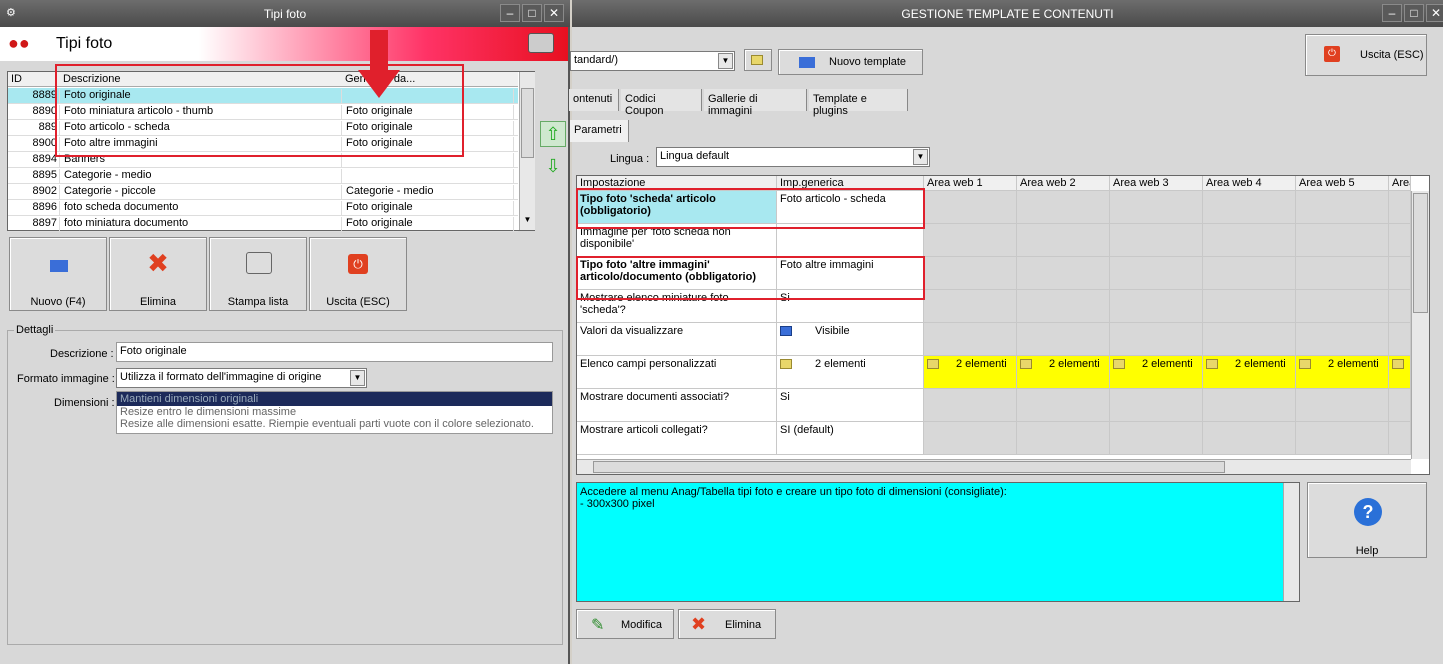 The height and width of the screenshot is (664, 1443). I want to click on new-button: Nuovo (F4), so click(58, 274).